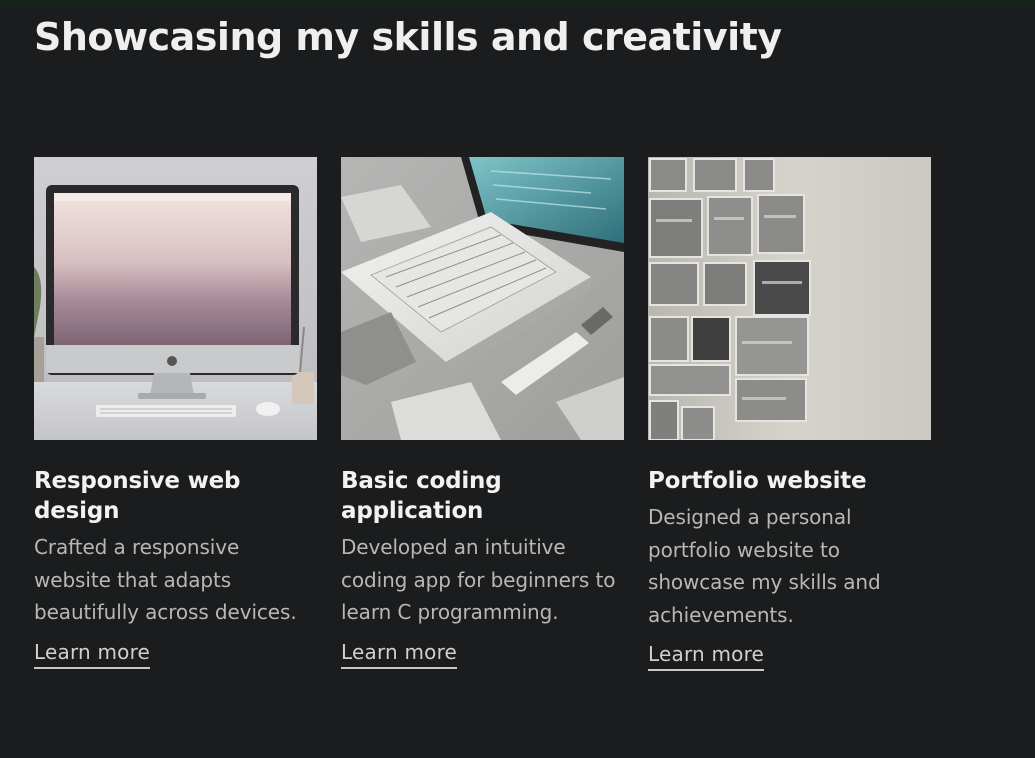 The image size is (1035, 758). Describe the element at coordinates (482, 298) in the screenshot. I see `laptop-keyboard-image` at that location.